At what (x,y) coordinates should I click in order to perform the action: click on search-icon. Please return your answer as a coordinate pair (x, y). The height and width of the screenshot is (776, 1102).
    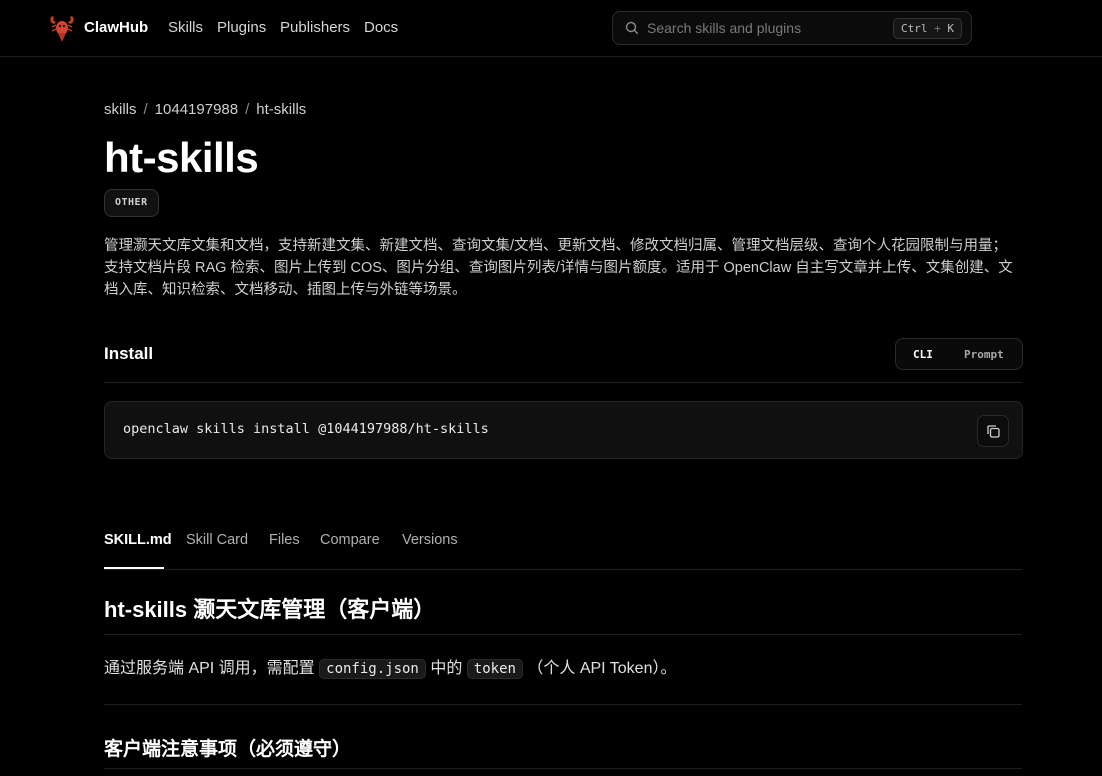
    Looking at the image, I should click on (632, 28).